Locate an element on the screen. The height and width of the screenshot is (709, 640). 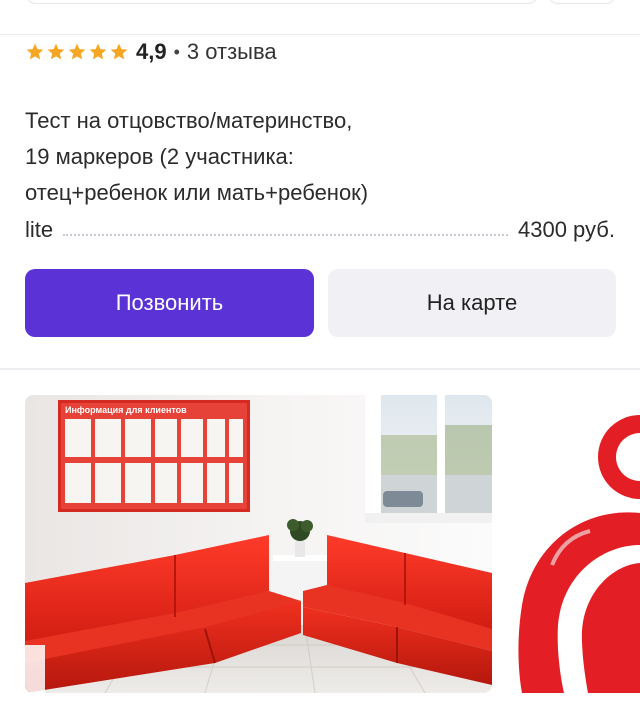
map-button: На карте is located at coordinates (472, 303).